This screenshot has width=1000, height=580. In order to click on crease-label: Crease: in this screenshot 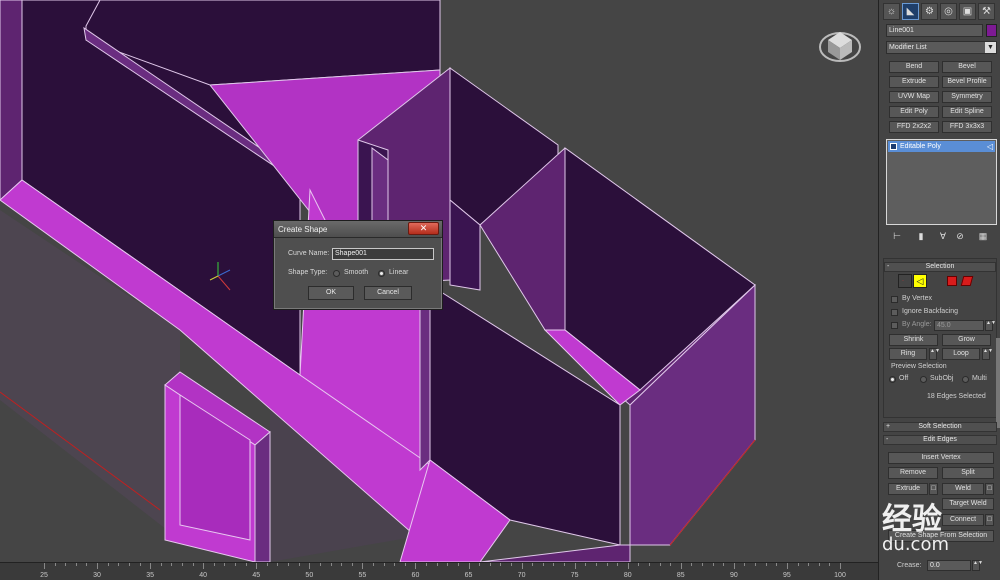, I will do `click(909, 565)`.